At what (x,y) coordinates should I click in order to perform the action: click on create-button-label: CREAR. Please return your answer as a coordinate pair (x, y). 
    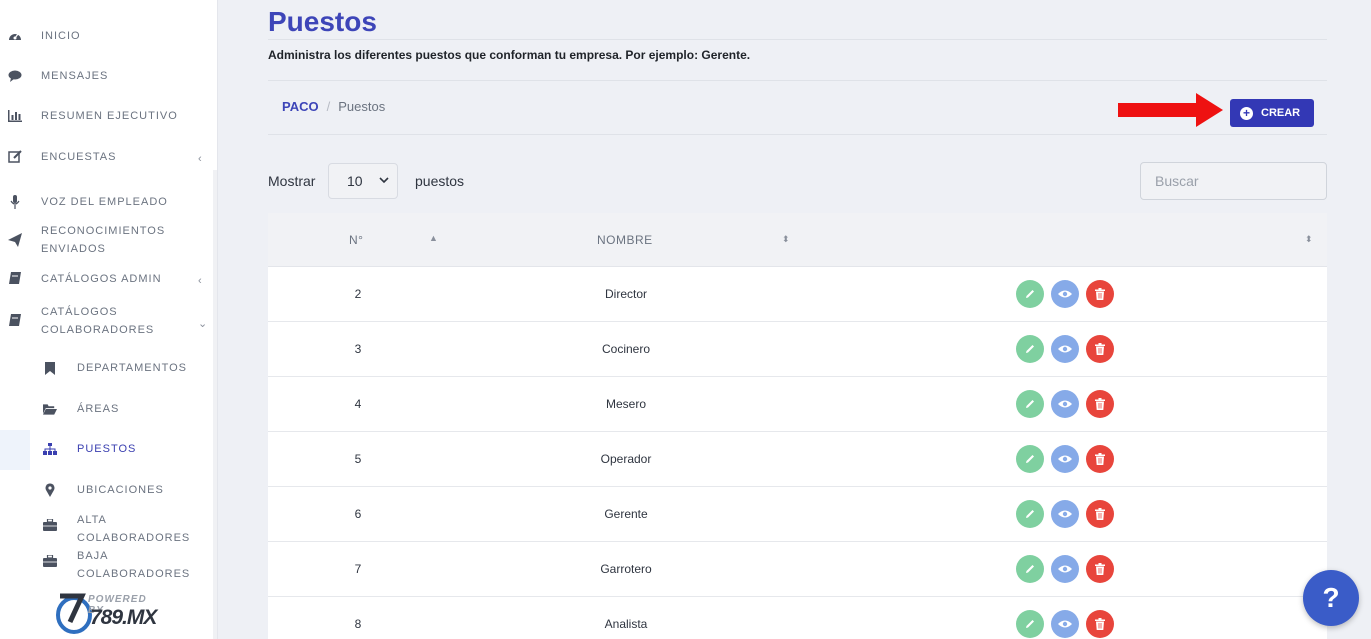
    Looking at the image, I should click on (1281, 113).